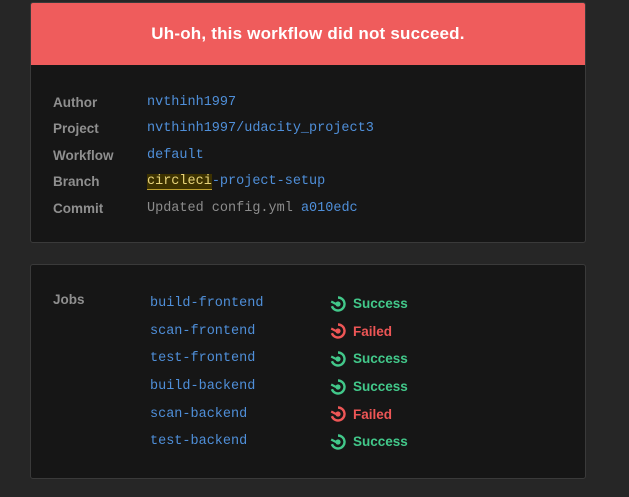  What do you see at coordinates (240, 303) in the screenshot?
I see `job-name-link: build-frontend` at bounding box center [240, 303].